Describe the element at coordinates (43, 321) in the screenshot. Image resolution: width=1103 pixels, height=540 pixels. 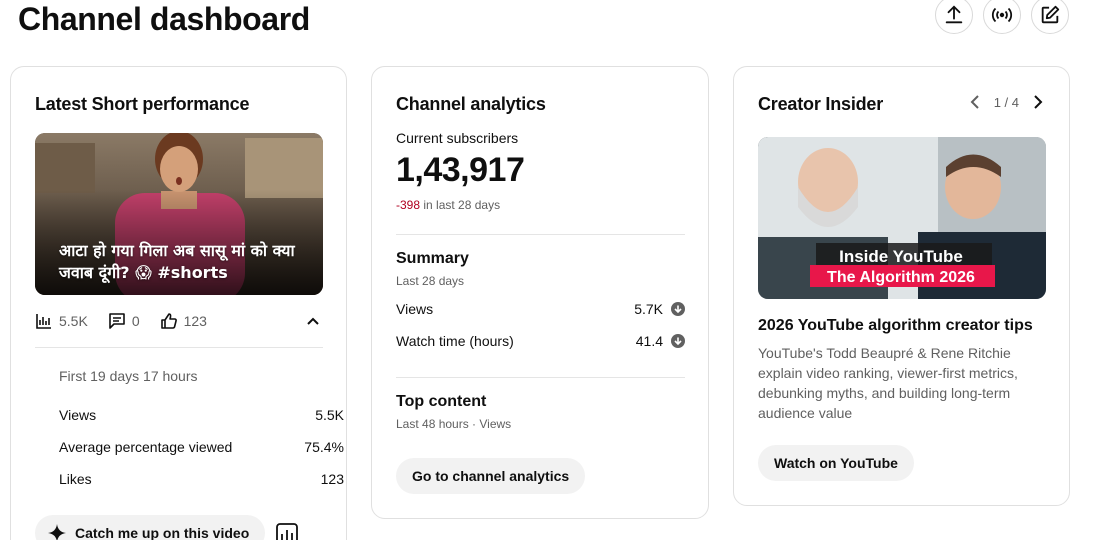
I see `bar-chart-icon` at that location.